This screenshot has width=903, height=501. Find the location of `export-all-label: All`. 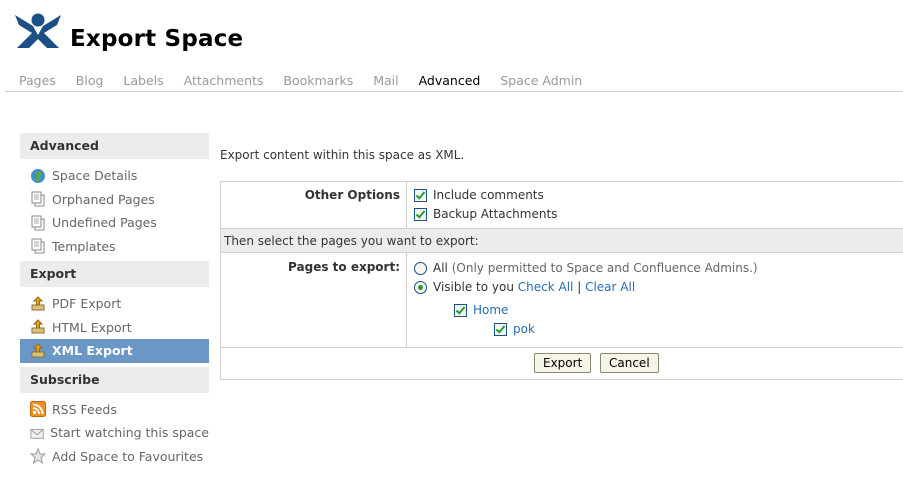

export-all-label: All is located at coordinates (440, 268).